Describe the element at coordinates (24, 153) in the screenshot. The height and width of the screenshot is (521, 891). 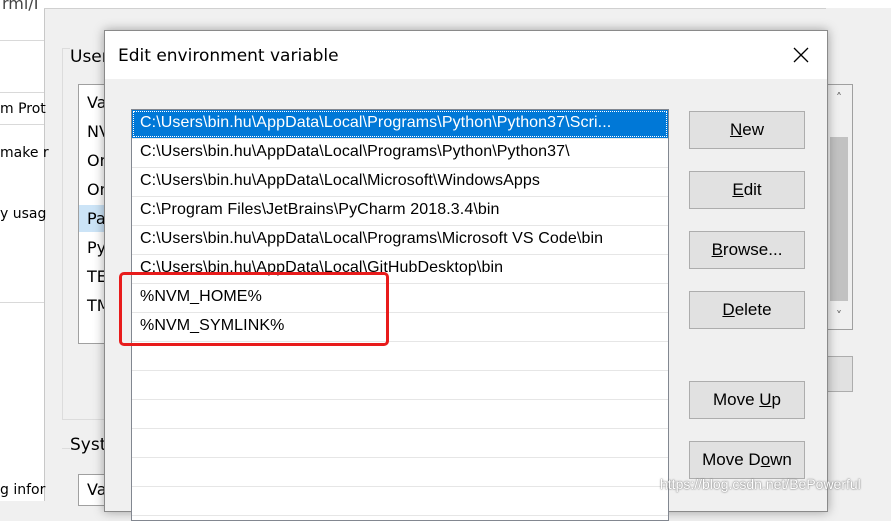
I see `bg-fragment-make: make r` at that location.